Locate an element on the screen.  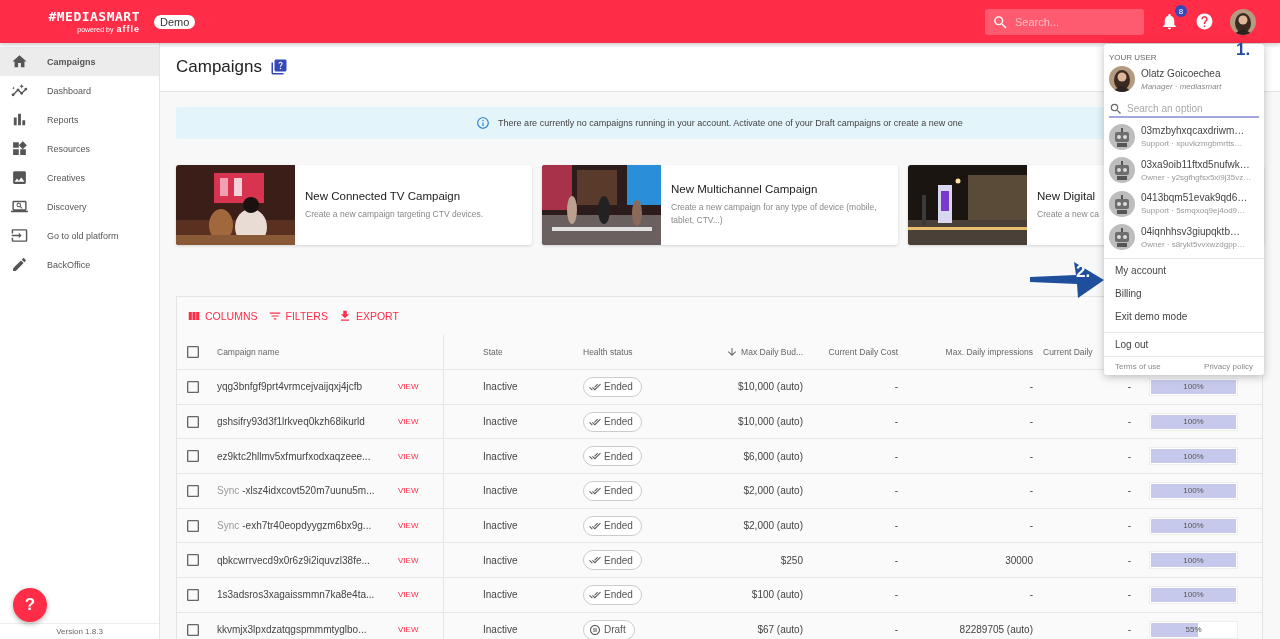
pause-icon is located at coordinates (595, 629).